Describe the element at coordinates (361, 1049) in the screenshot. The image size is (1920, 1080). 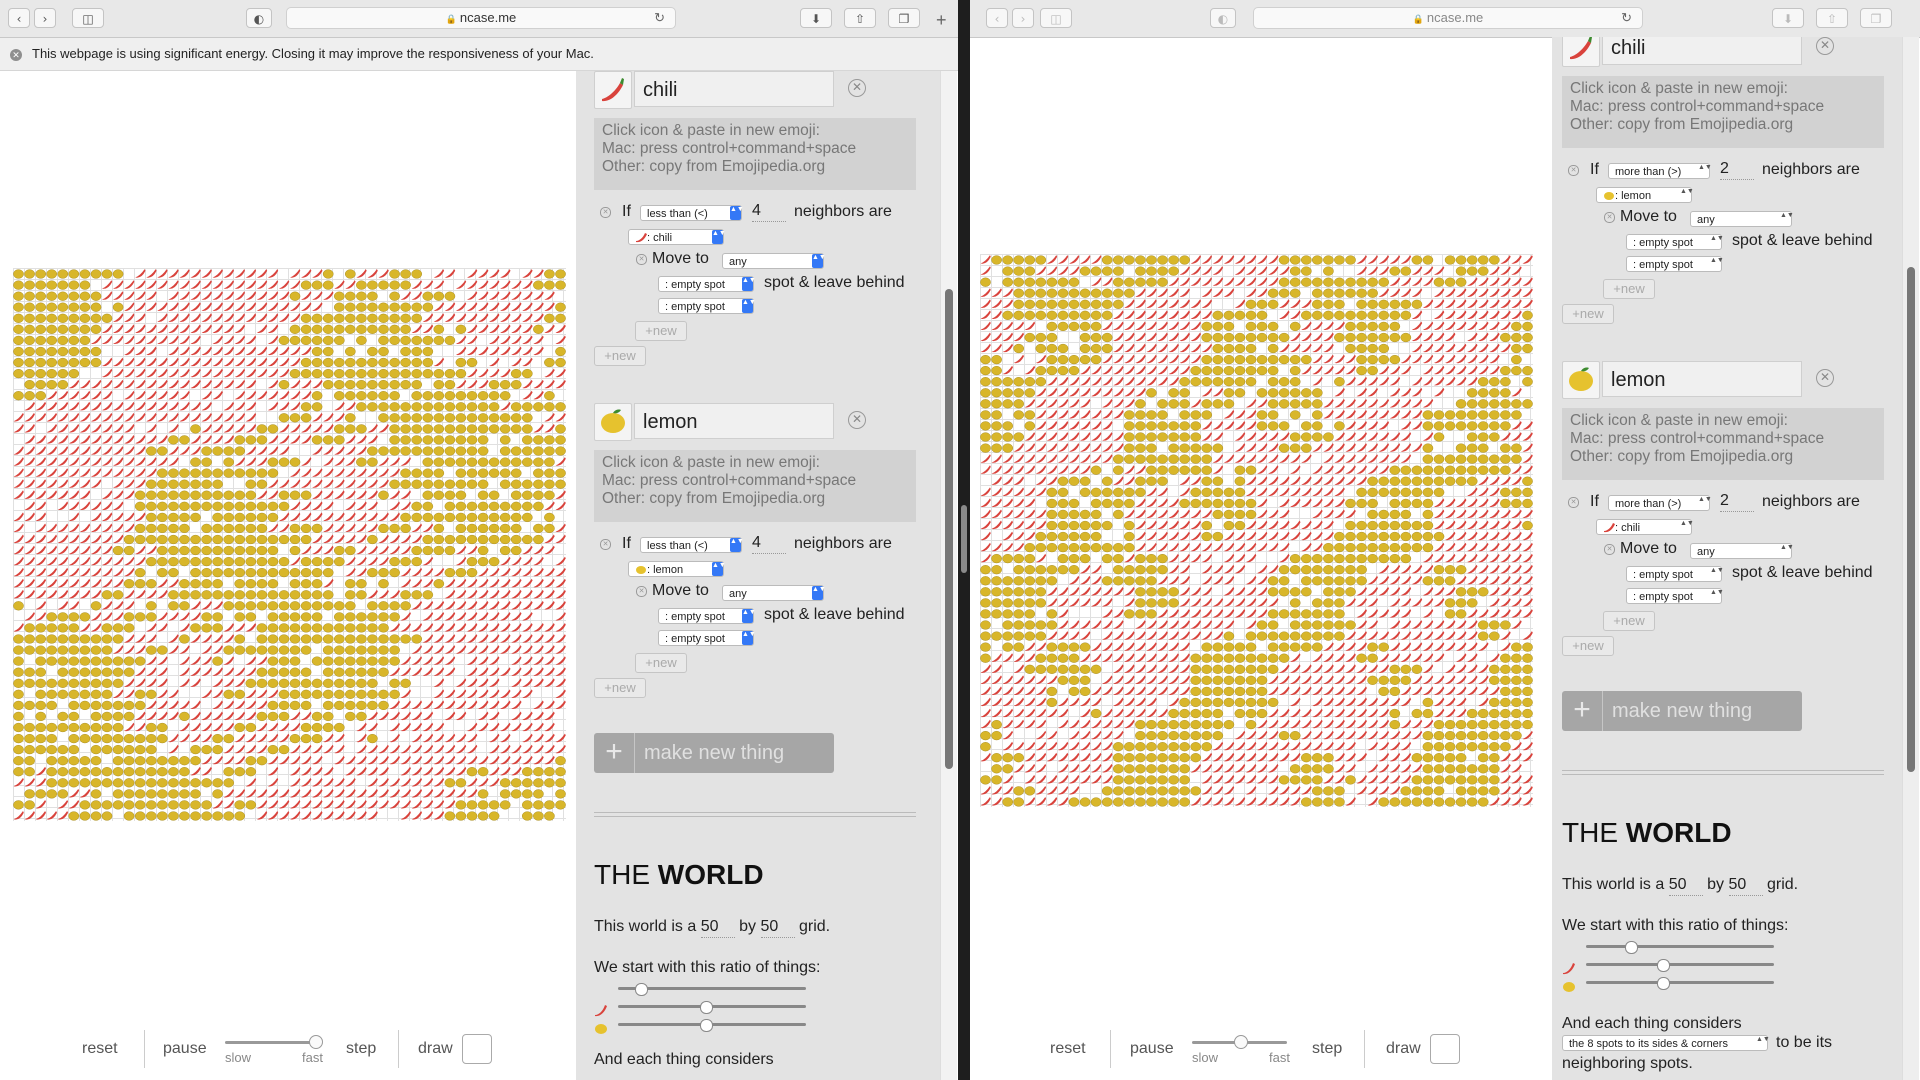
I see `step-button: step` at that location.